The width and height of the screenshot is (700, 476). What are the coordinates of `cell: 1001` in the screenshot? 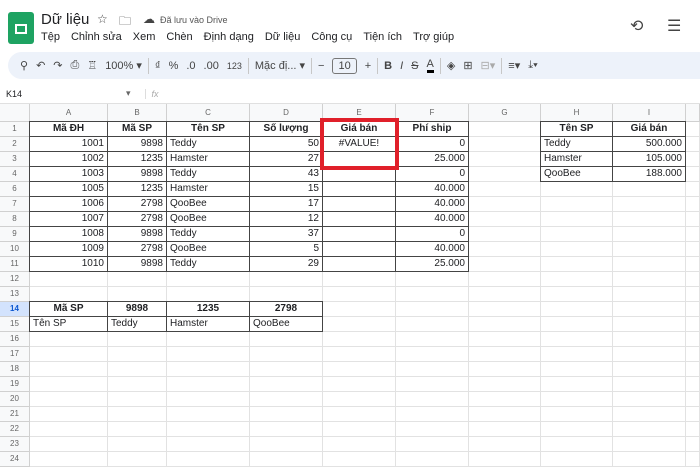 It's located at (68, 144).